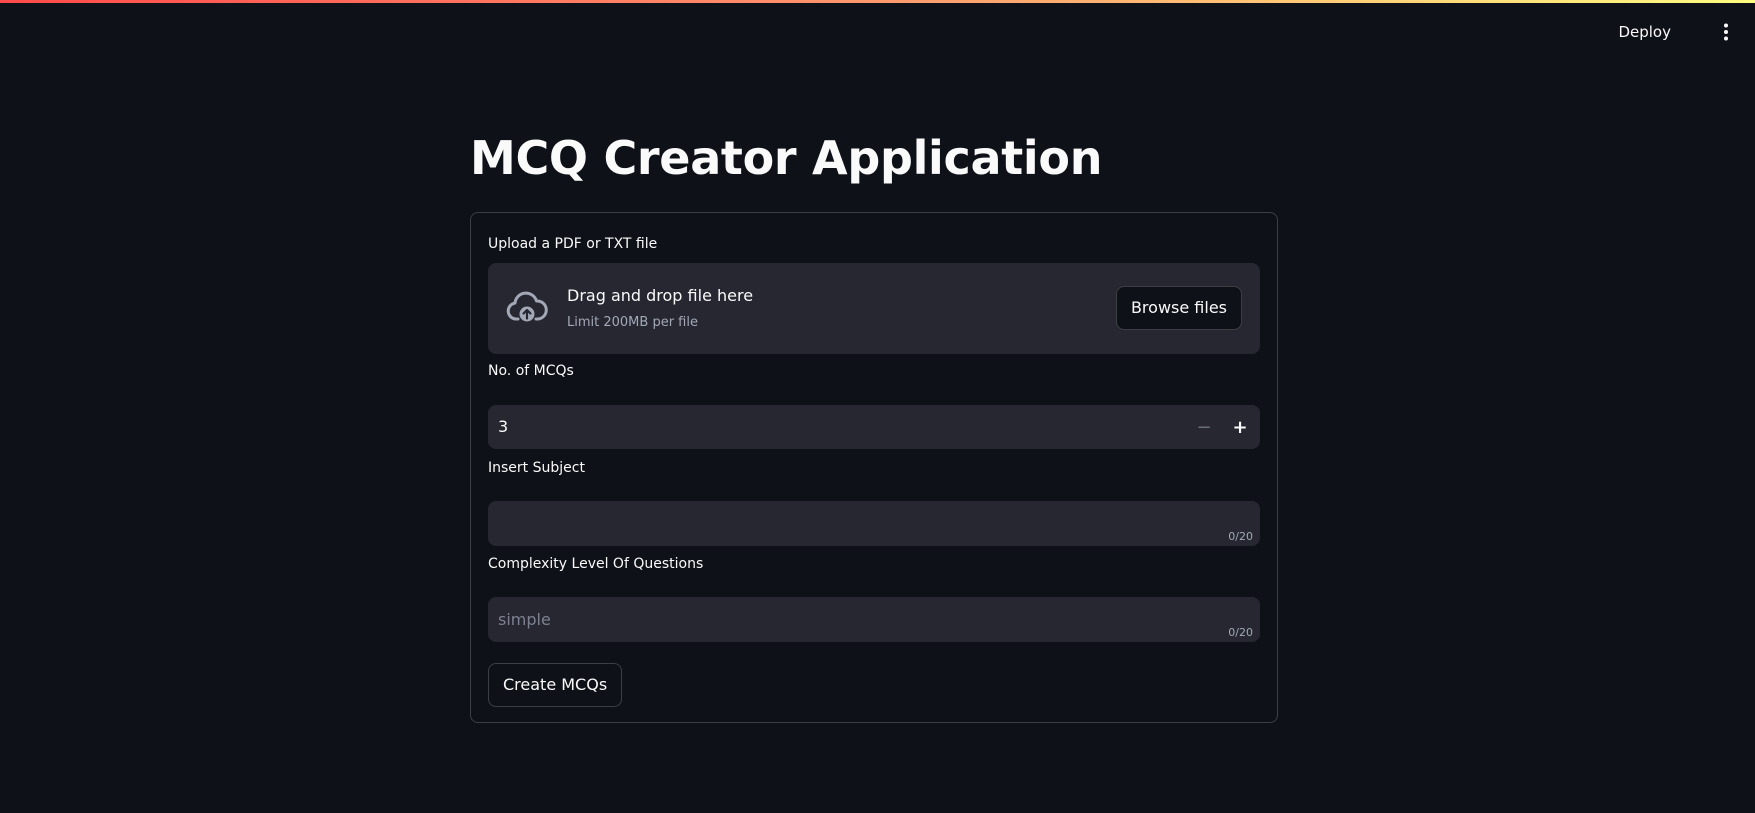 This screenshot has width=1755, height=813. I want to click on app-header: Deploy, so click(877, 29).